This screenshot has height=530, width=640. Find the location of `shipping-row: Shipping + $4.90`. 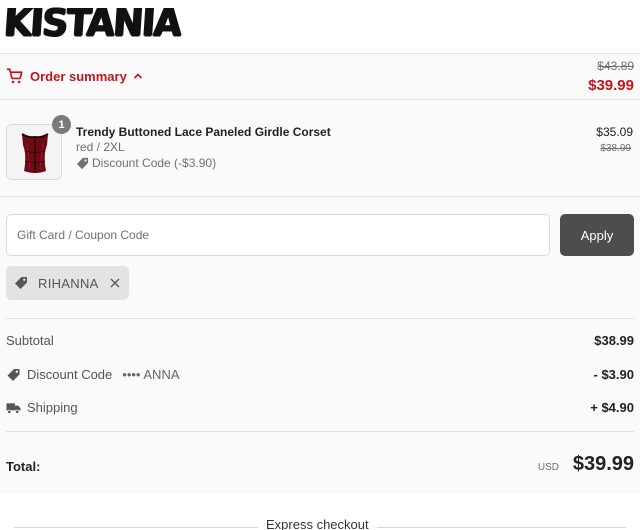

shipping-row: Shipping + $4.90 is located at coordinates (320, 410).